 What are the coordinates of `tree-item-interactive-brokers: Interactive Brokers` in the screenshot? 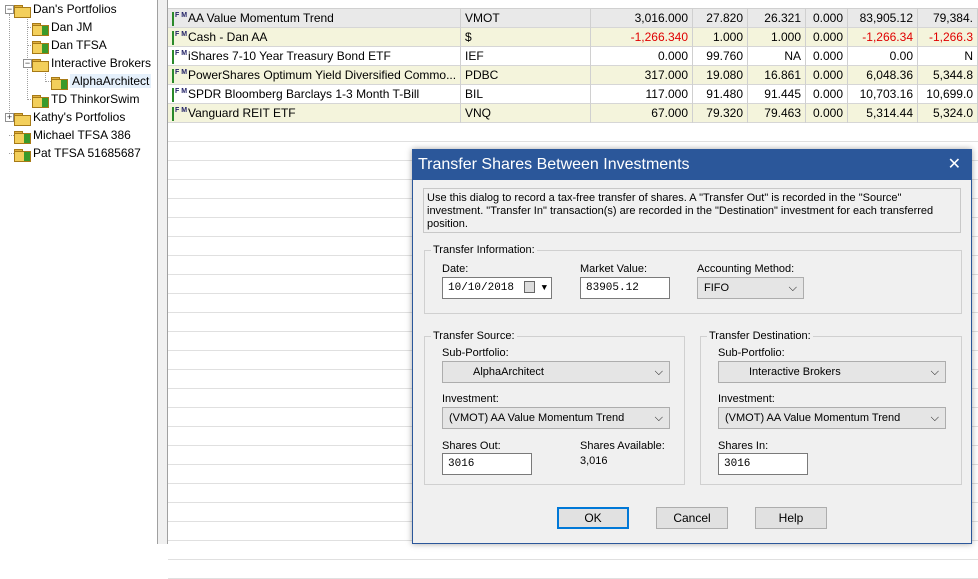 It's located at (91, 63).